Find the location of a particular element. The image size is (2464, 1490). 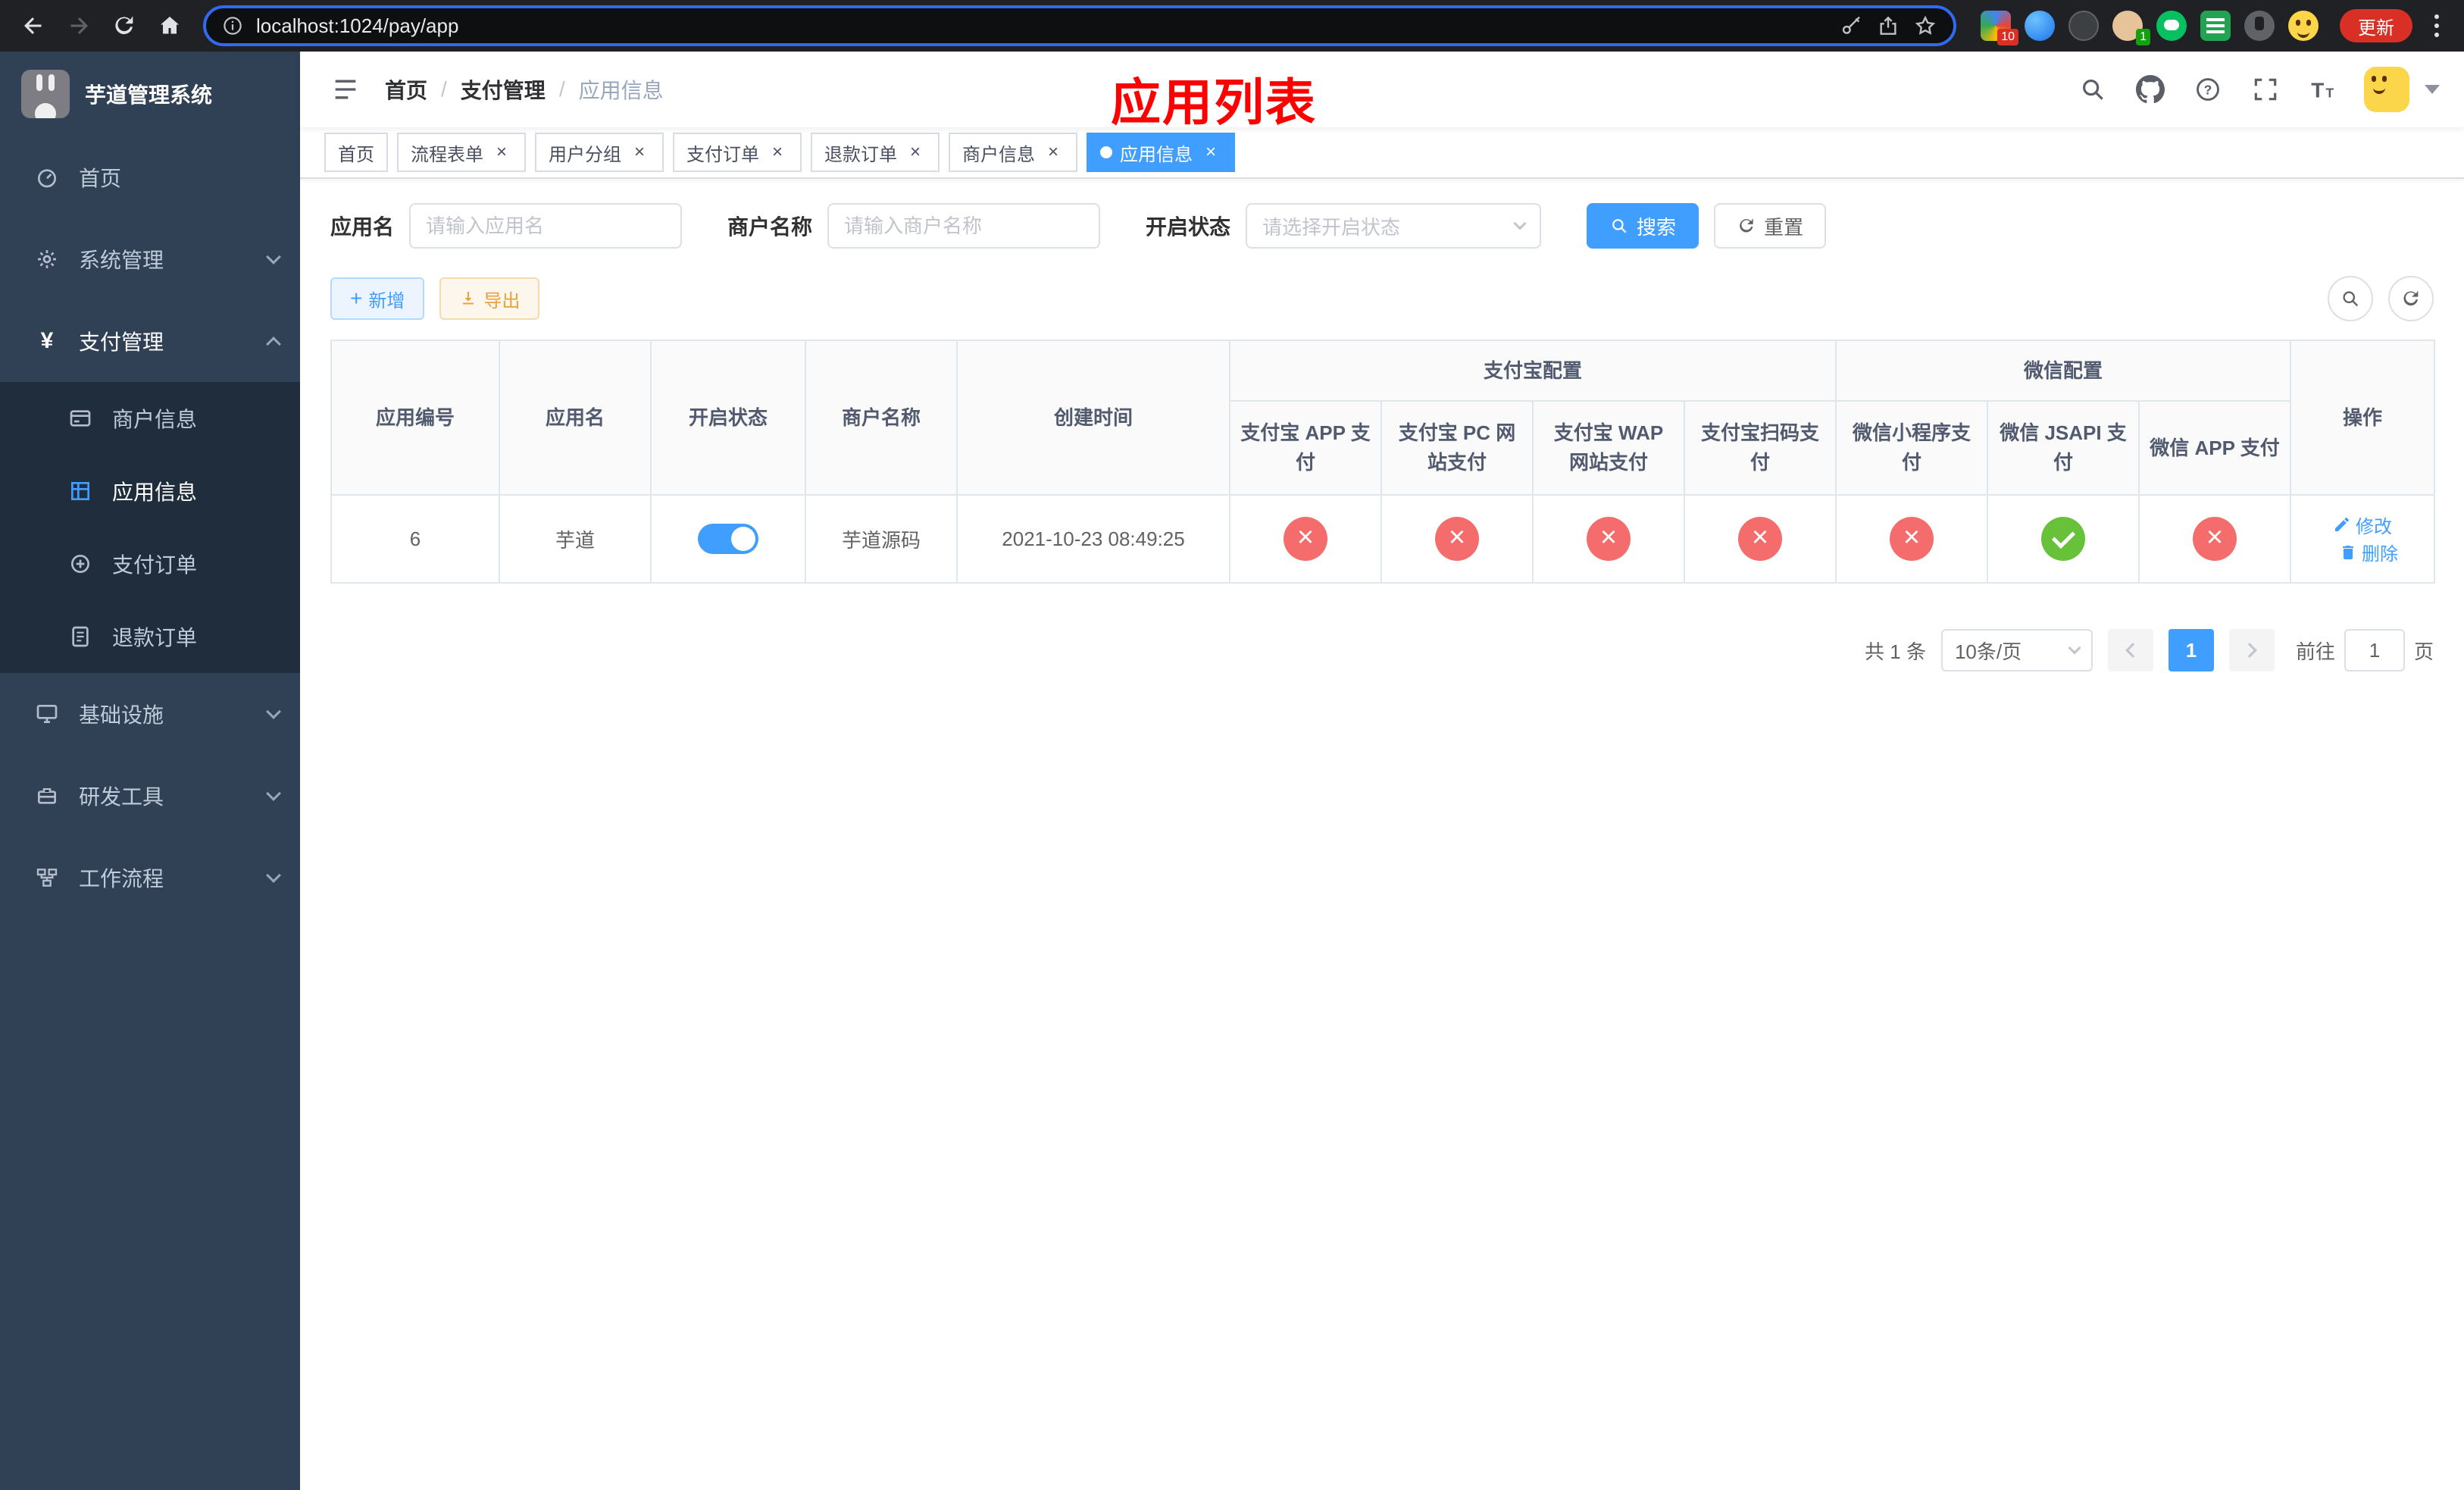

reset-button: 重置 is located at coordinates (1770, 226).